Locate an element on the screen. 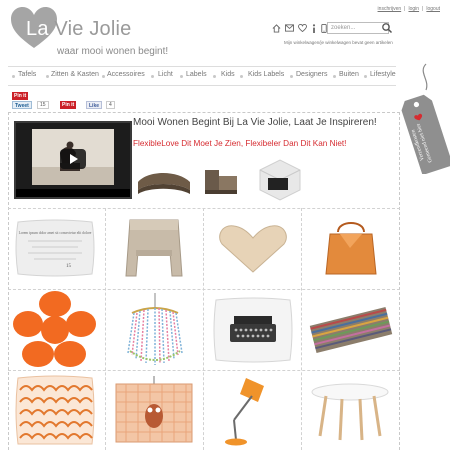 Image resolution: width=450 pixels, height=450 pixels. logo: La Vie Jolie waar mooi wonen begint! is located at coordinates (90, 32).